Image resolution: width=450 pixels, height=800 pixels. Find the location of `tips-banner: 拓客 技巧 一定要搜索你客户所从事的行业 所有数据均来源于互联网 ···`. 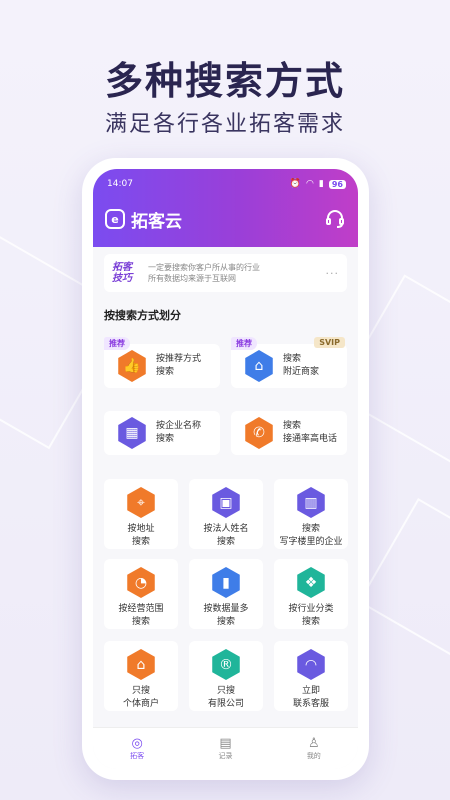

tips-banner: 拓客 技巧 一定要搜索你客户所从事的行业 所有数据均来源于互联网 ··· is located at coordinates (225, 273).